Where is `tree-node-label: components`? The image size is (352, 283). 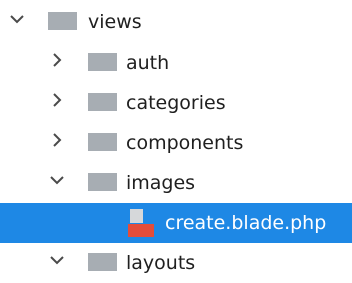 tree-node-label: components is located at coordinates (185, 143).